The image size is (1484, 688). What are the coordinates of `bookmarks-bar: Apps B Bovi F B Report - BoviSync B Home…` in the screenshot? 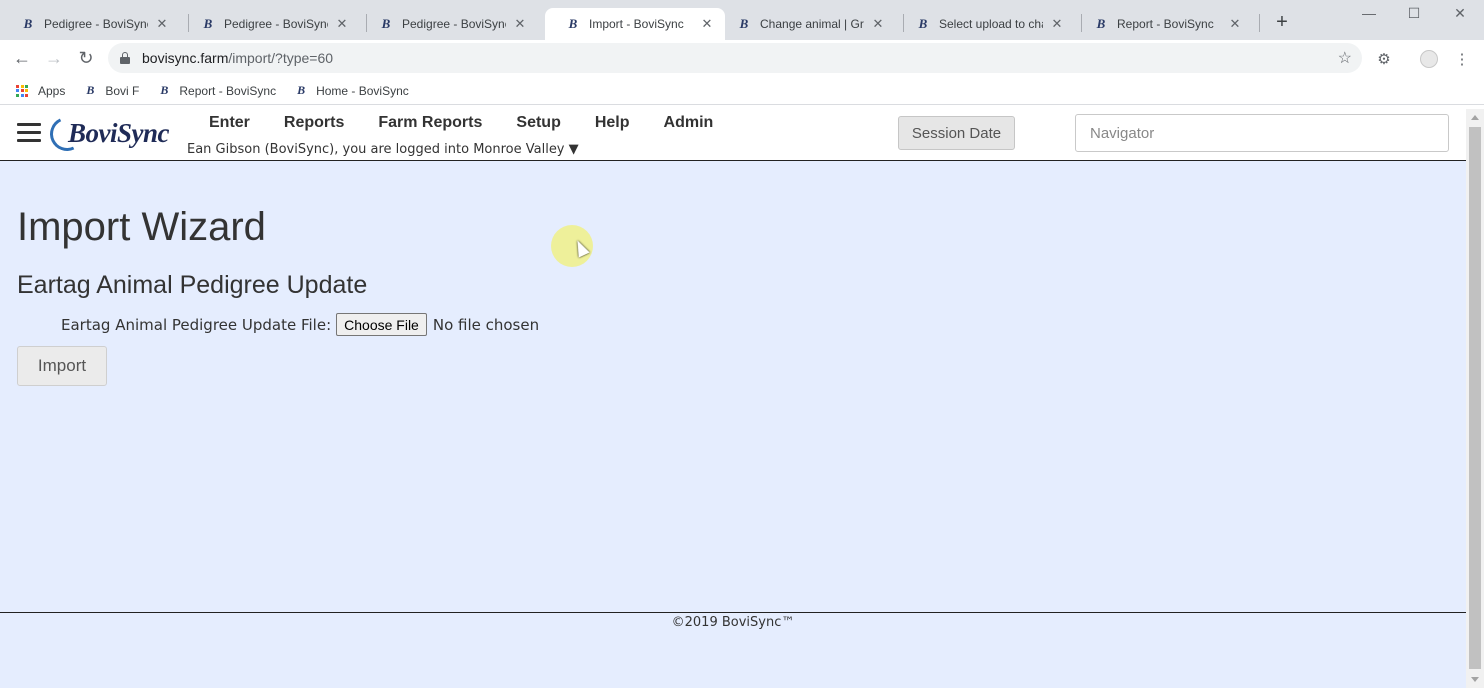 It's located at (742, 91).